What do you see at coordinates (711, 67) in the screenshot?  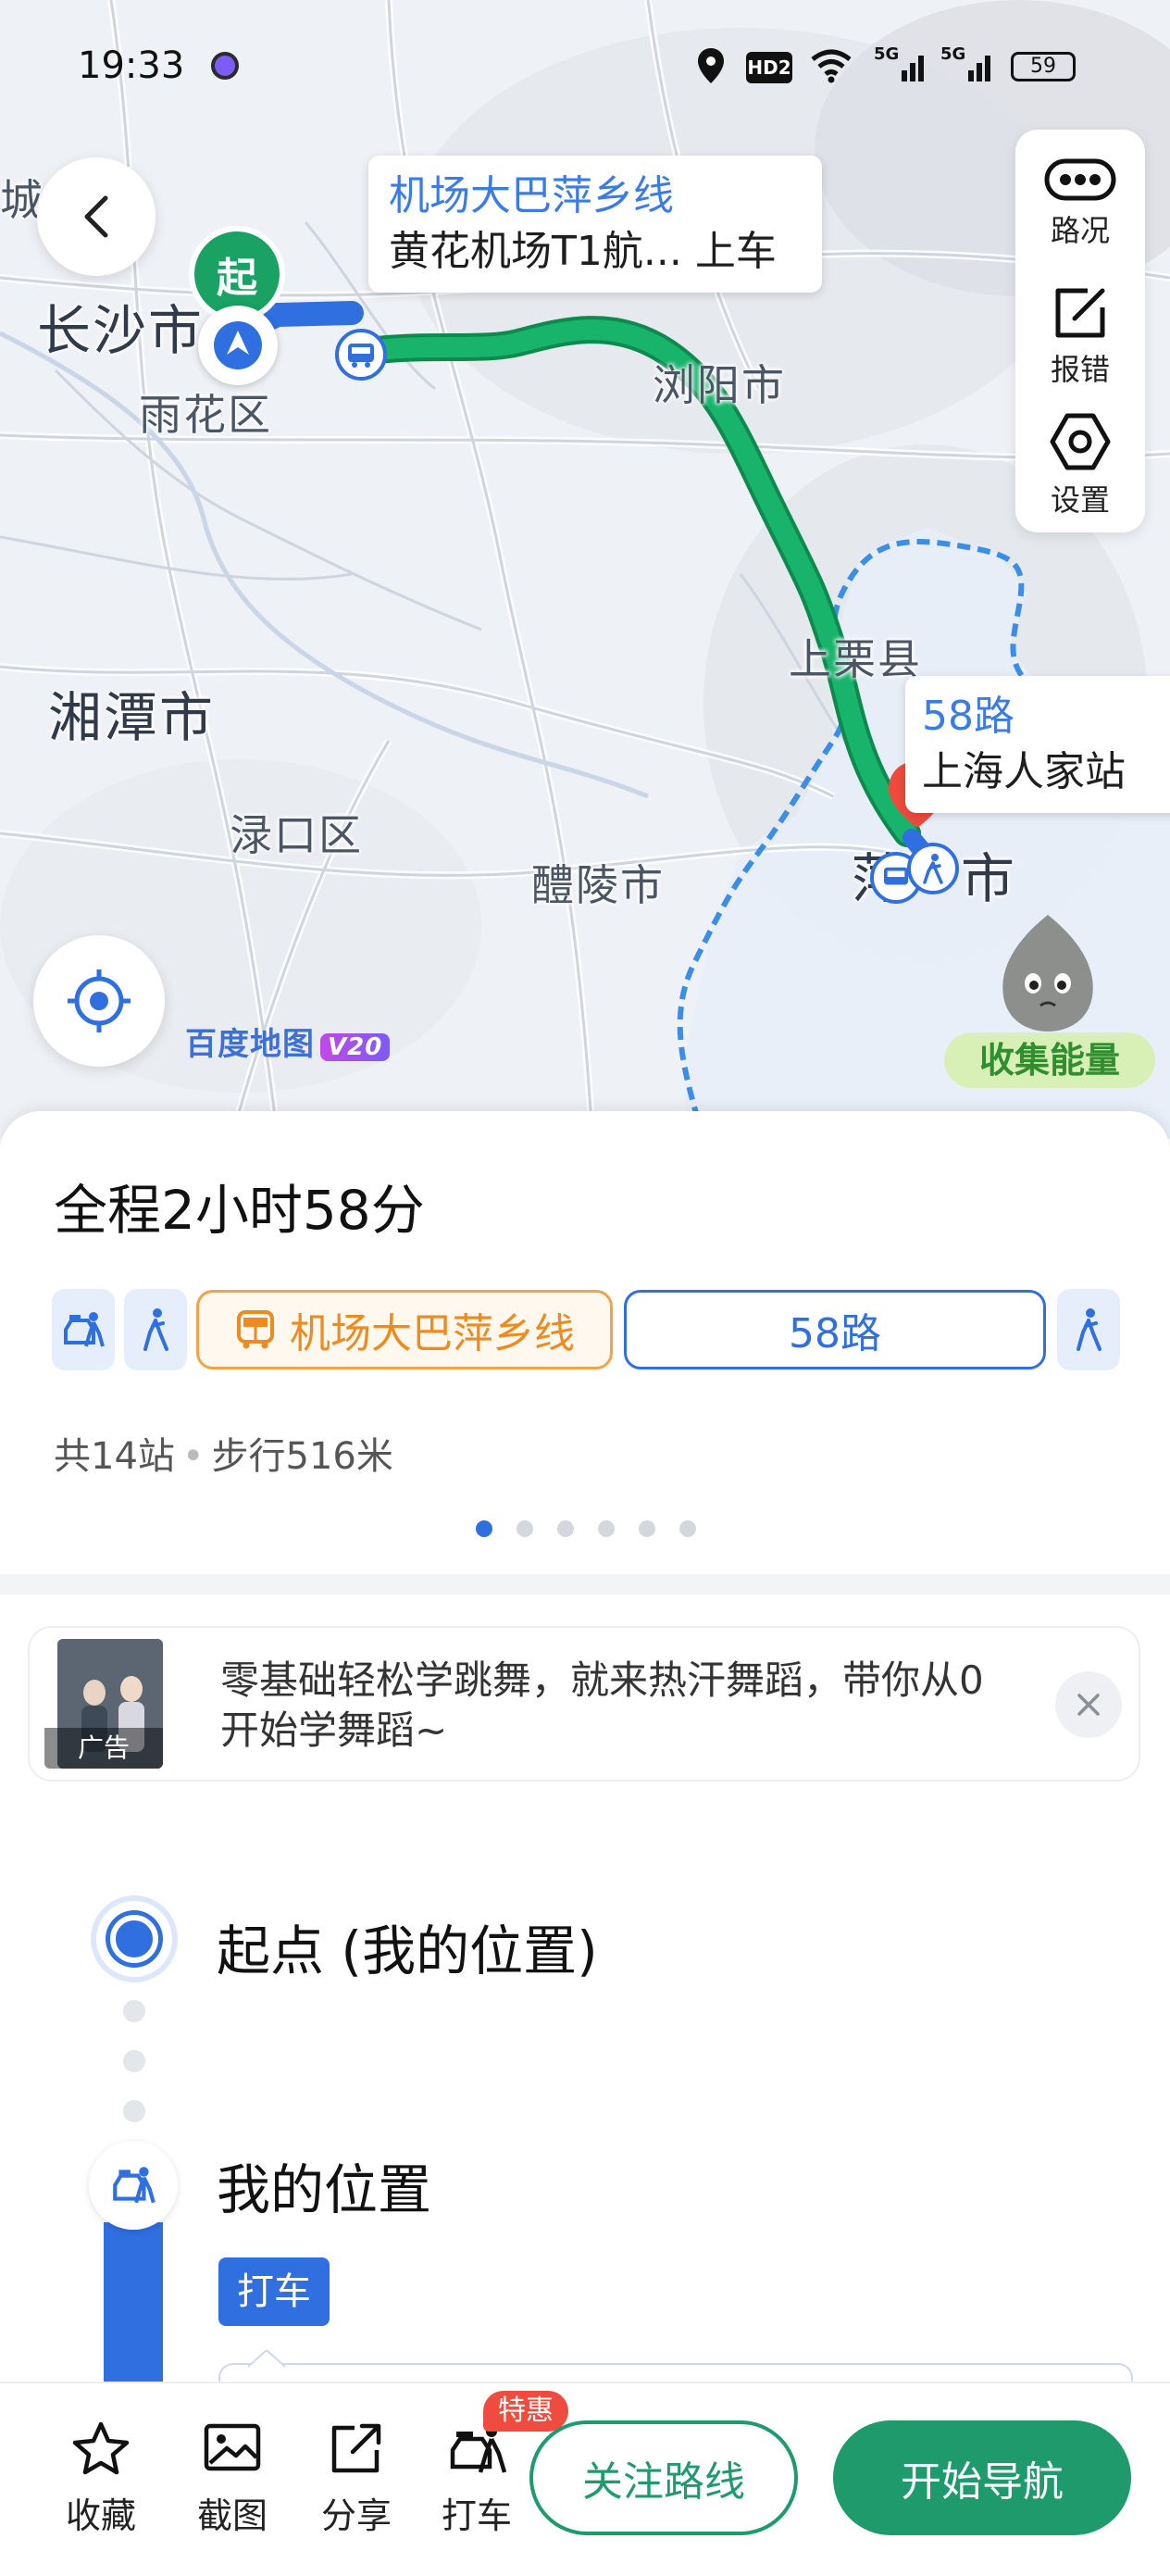 I see `location-icon` at bounding box center [711, 67].